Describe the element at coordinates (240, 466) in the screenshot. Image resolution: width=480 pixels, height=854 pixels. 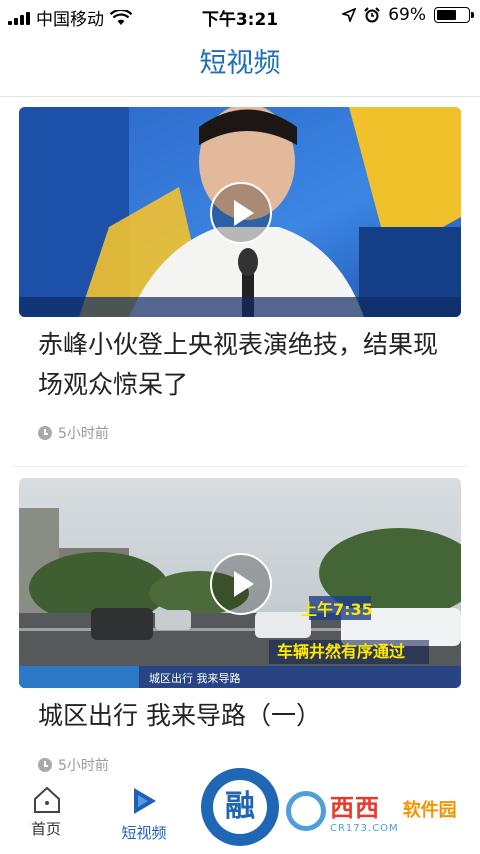
I see `divider` at that location.